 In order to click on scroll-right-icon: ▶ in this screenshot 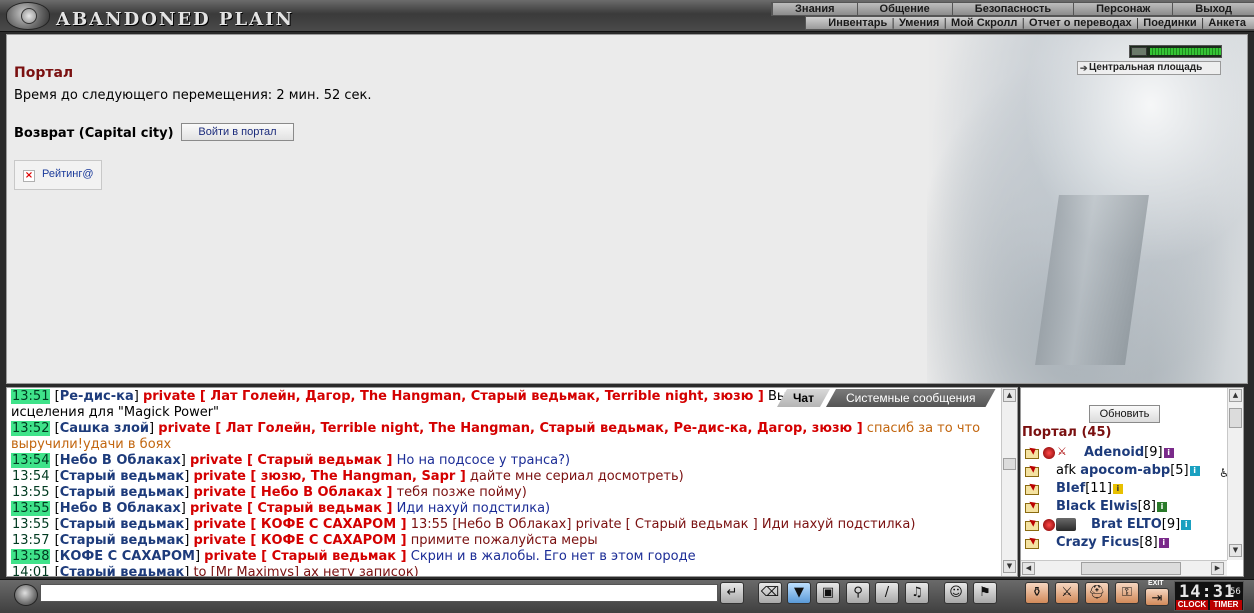, I will do `click(1217, 568)`.